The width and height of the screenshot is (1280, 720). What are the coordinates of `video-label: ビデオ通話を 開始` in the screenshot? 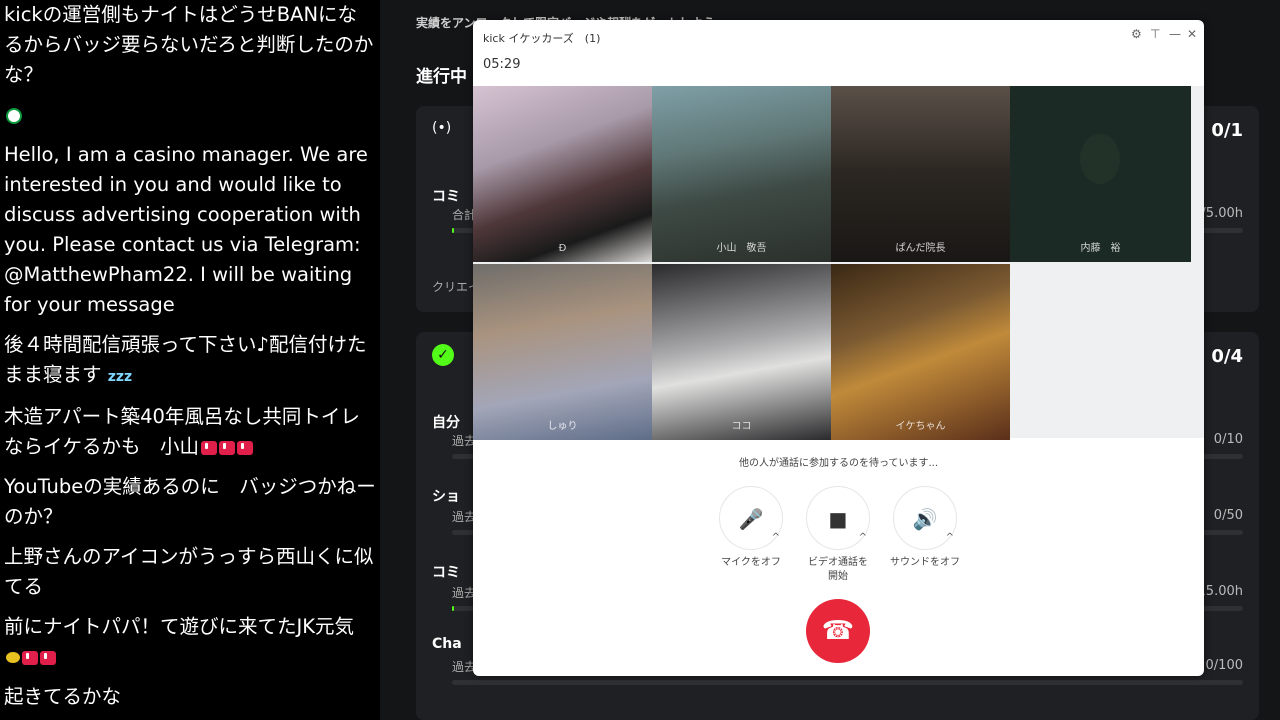 It's located at (838, 570).